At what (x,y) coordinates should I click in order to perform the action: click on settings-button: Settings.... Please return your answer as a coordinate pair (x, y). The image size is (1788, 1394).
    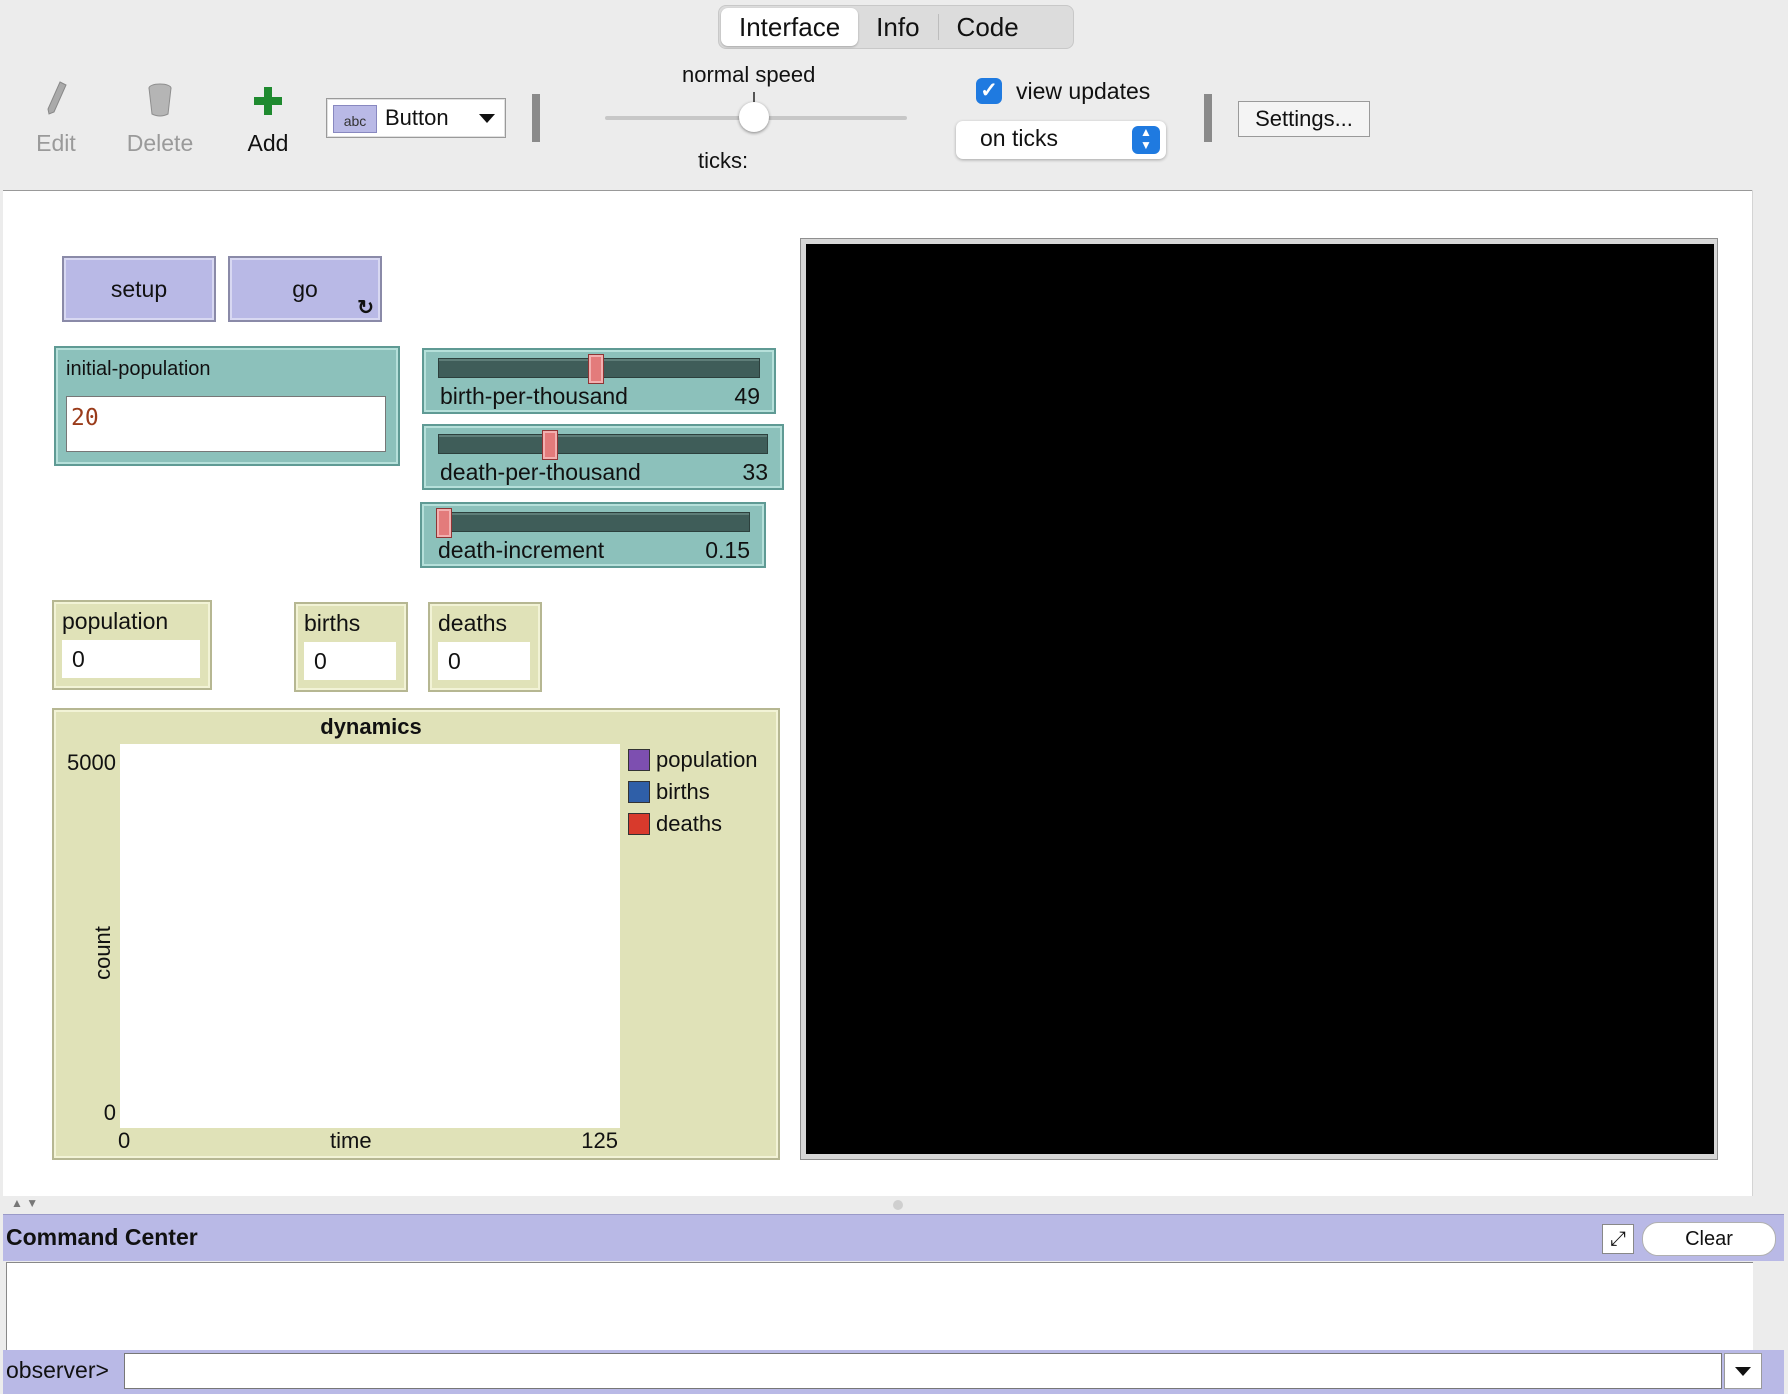
    Looking at the image, I should click on (1304, 119).